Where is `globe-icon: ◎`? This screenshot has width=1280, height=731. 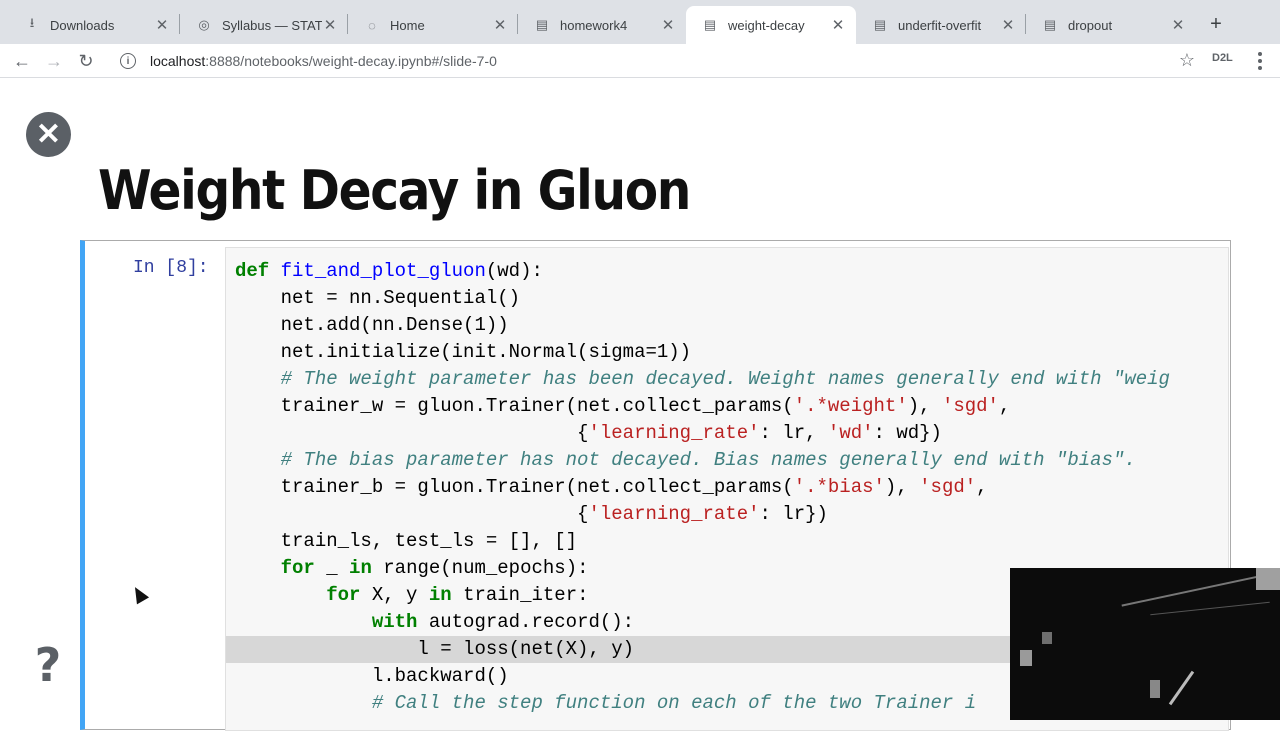
globe-icon: ◎ is located at coordinates (204, 24).